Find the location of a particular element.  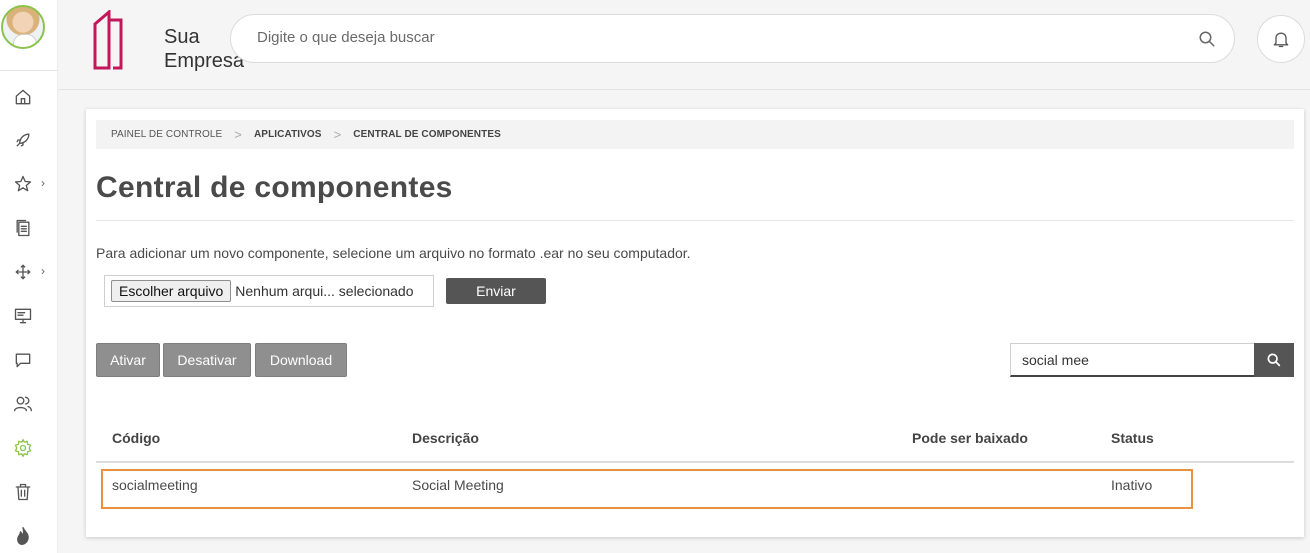

filter-input is located at coordinates (1134, 360).